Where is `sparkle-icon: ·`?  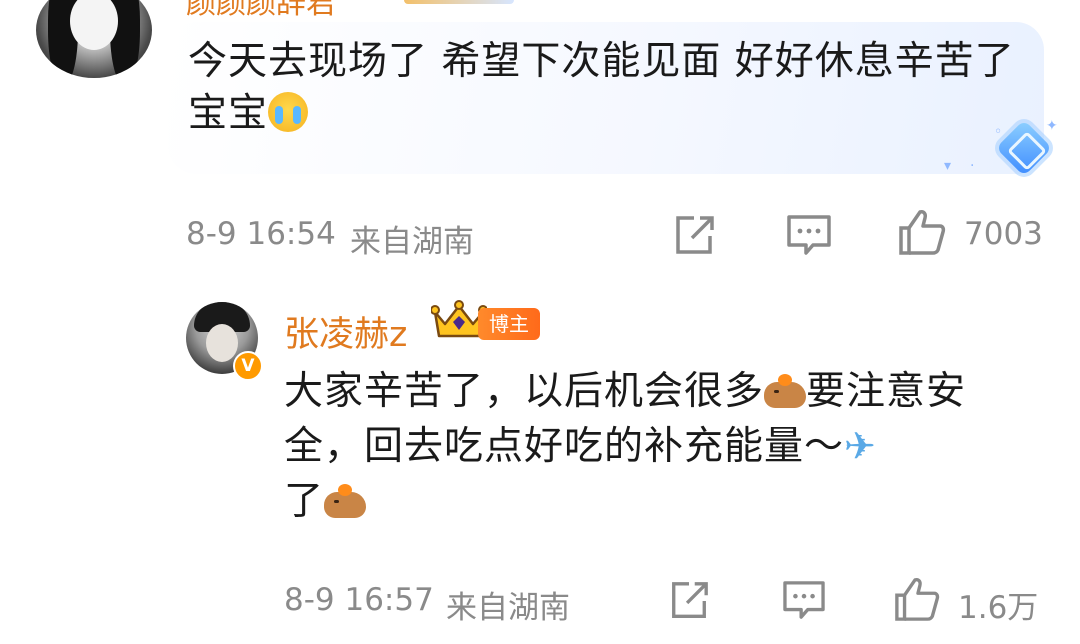 sparkle-icon: · is located at coordinates (972, 166).